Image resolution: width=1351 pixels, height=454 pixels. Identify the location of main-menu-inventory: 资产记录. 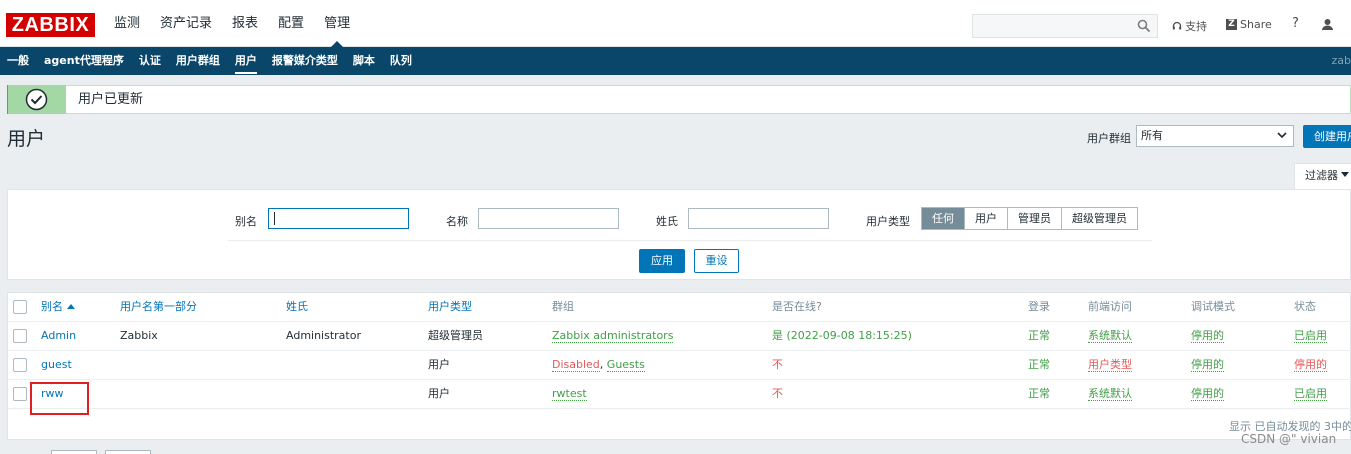
(186, 23).